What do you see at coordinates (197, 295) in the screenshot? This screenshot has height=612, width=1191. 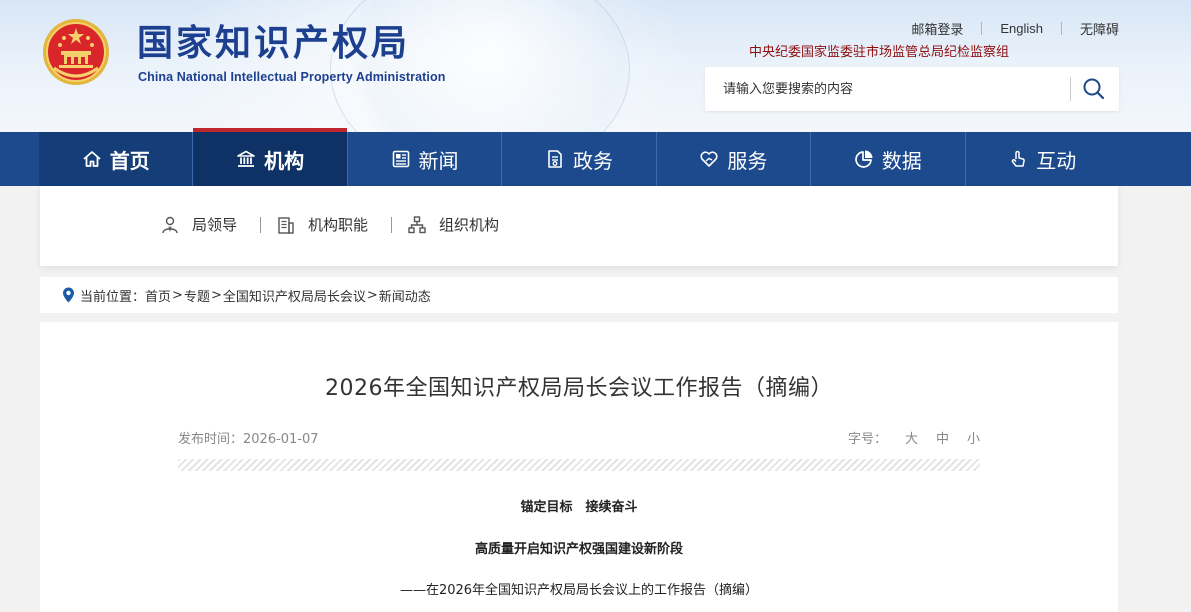 I see `breadcrumb-topics: 专题` at bounding box center [197, 295].